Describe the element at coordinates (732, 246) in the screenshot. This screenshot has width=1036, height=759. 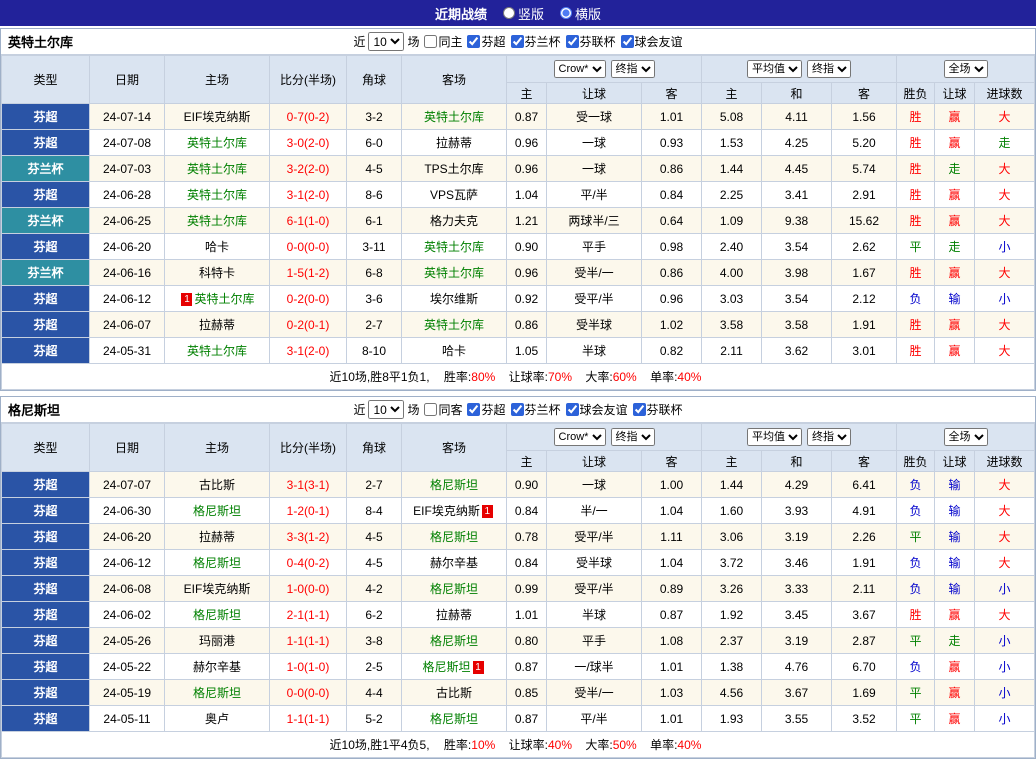
I see `avg-home: 2.40` at that location.